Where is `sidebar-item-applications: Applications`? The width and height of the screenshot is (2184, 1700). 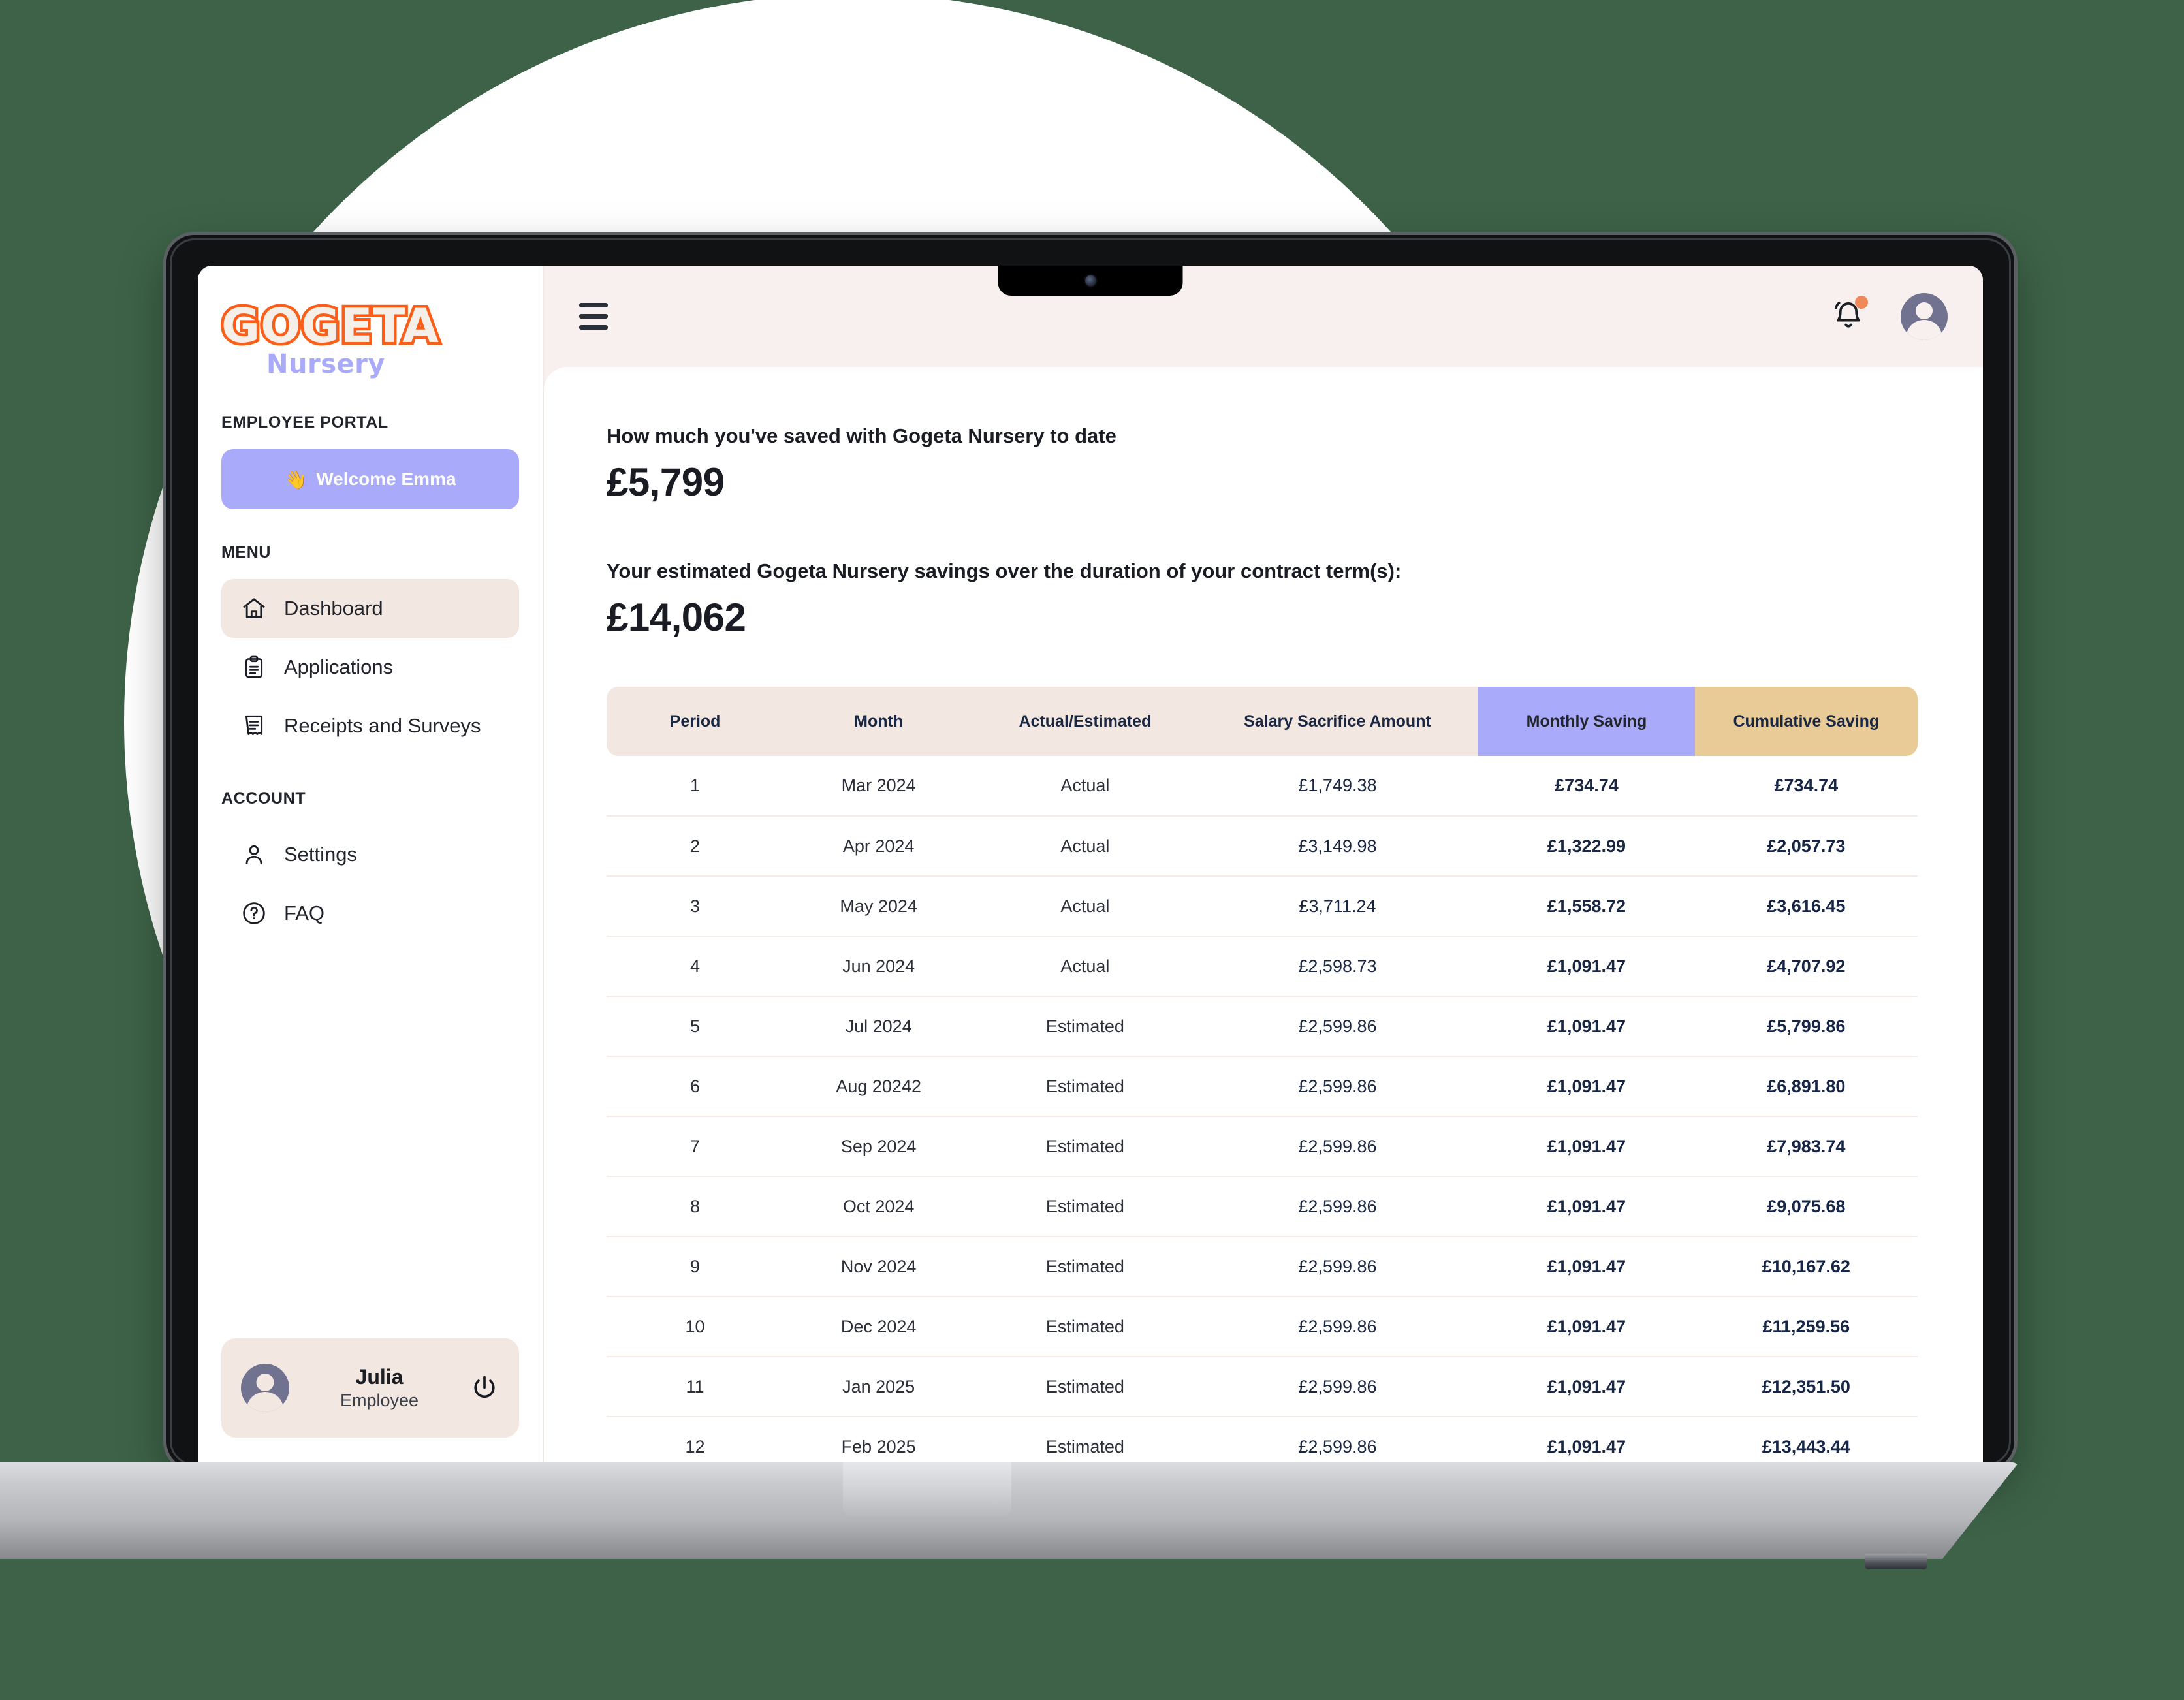
sidebar-item-applications: Applications is located at coordinates (370, 667).